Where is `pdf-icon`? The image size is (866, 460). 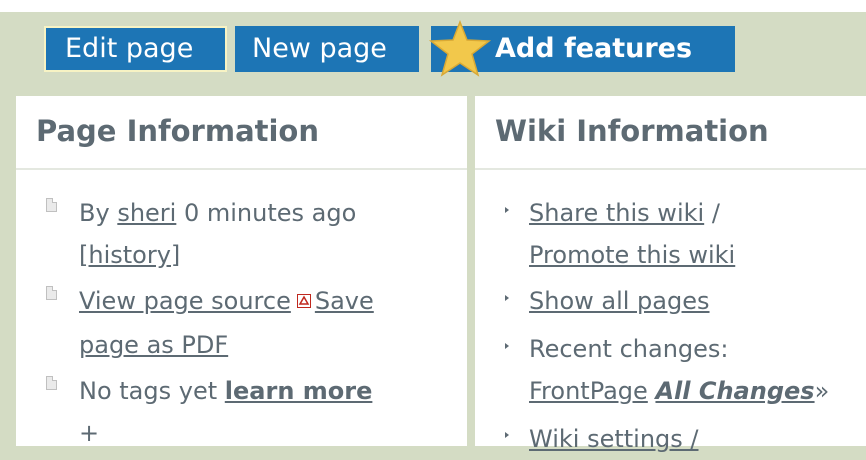
pdf-icon is located at coordinates (303, 301).